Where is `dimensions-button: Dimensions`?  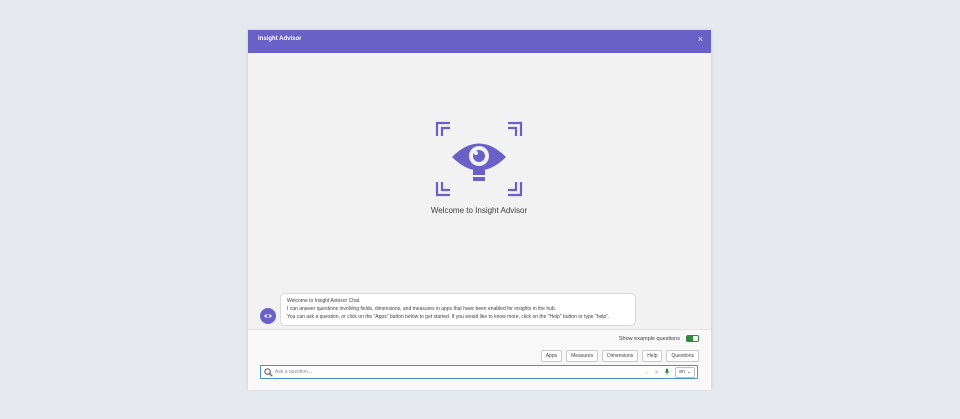 dimensions-button: Dimensions is located at coordinates (620, 356).